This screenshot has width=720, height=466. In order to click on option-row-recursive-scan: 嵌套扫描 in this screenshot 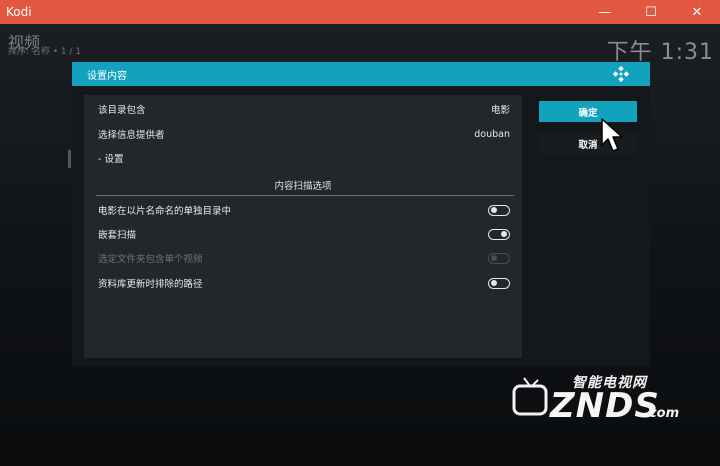, I will do `click(304, 234)`.